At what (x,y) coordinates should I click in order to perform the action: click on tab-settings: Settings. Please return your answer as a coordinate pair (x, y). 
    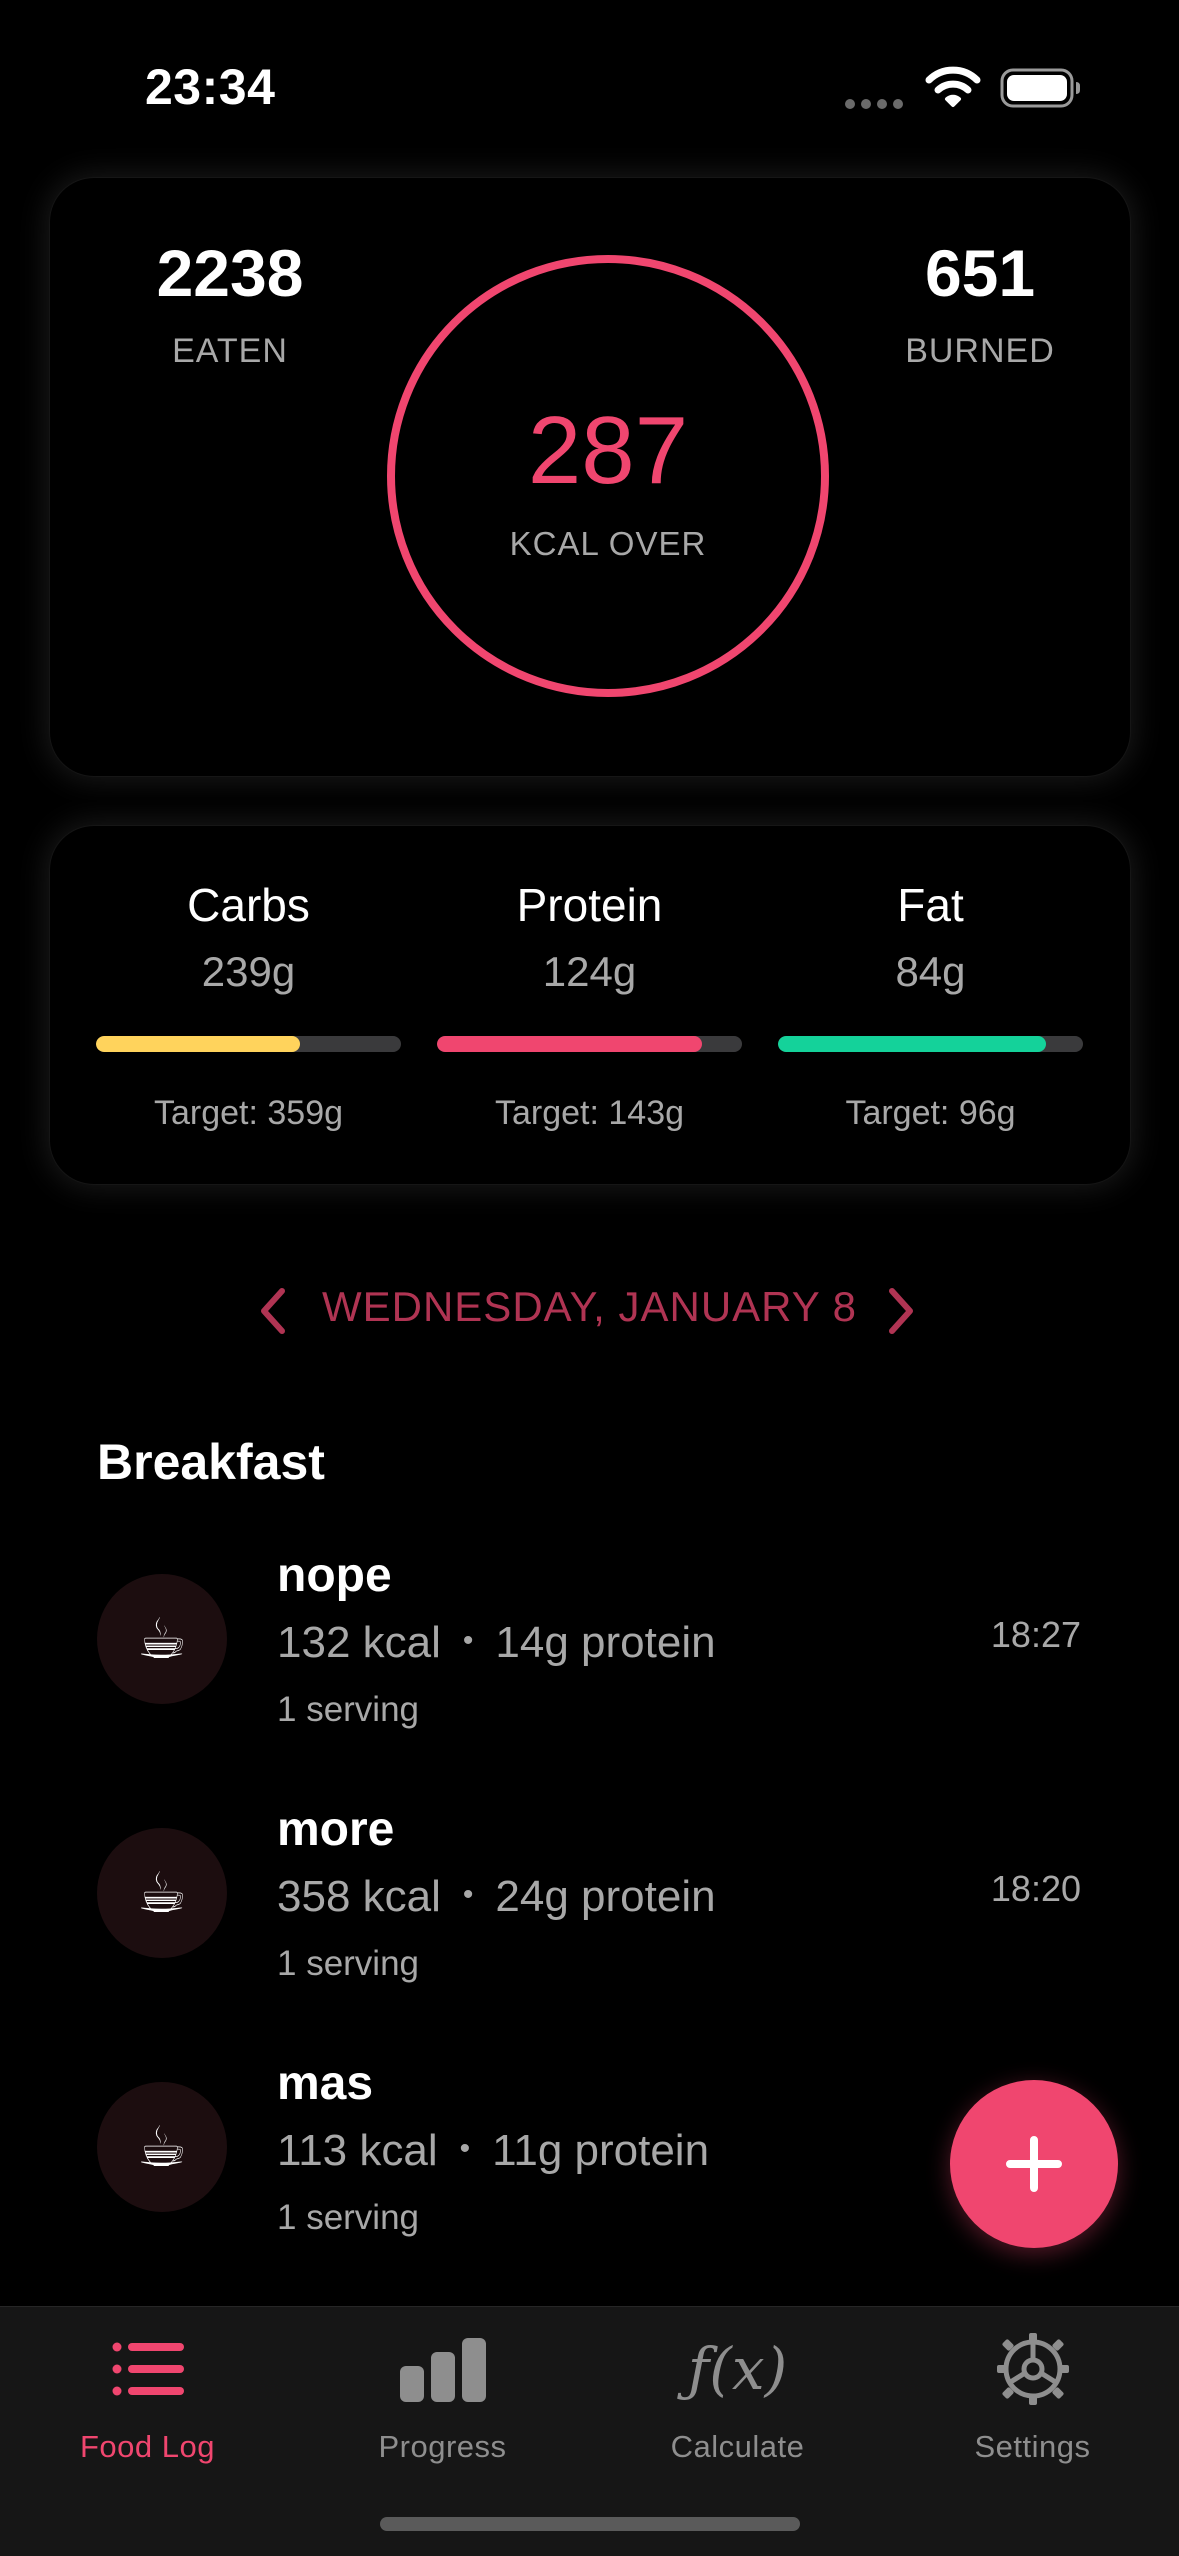
    Looking at the image, I should click on (1032, 2407).